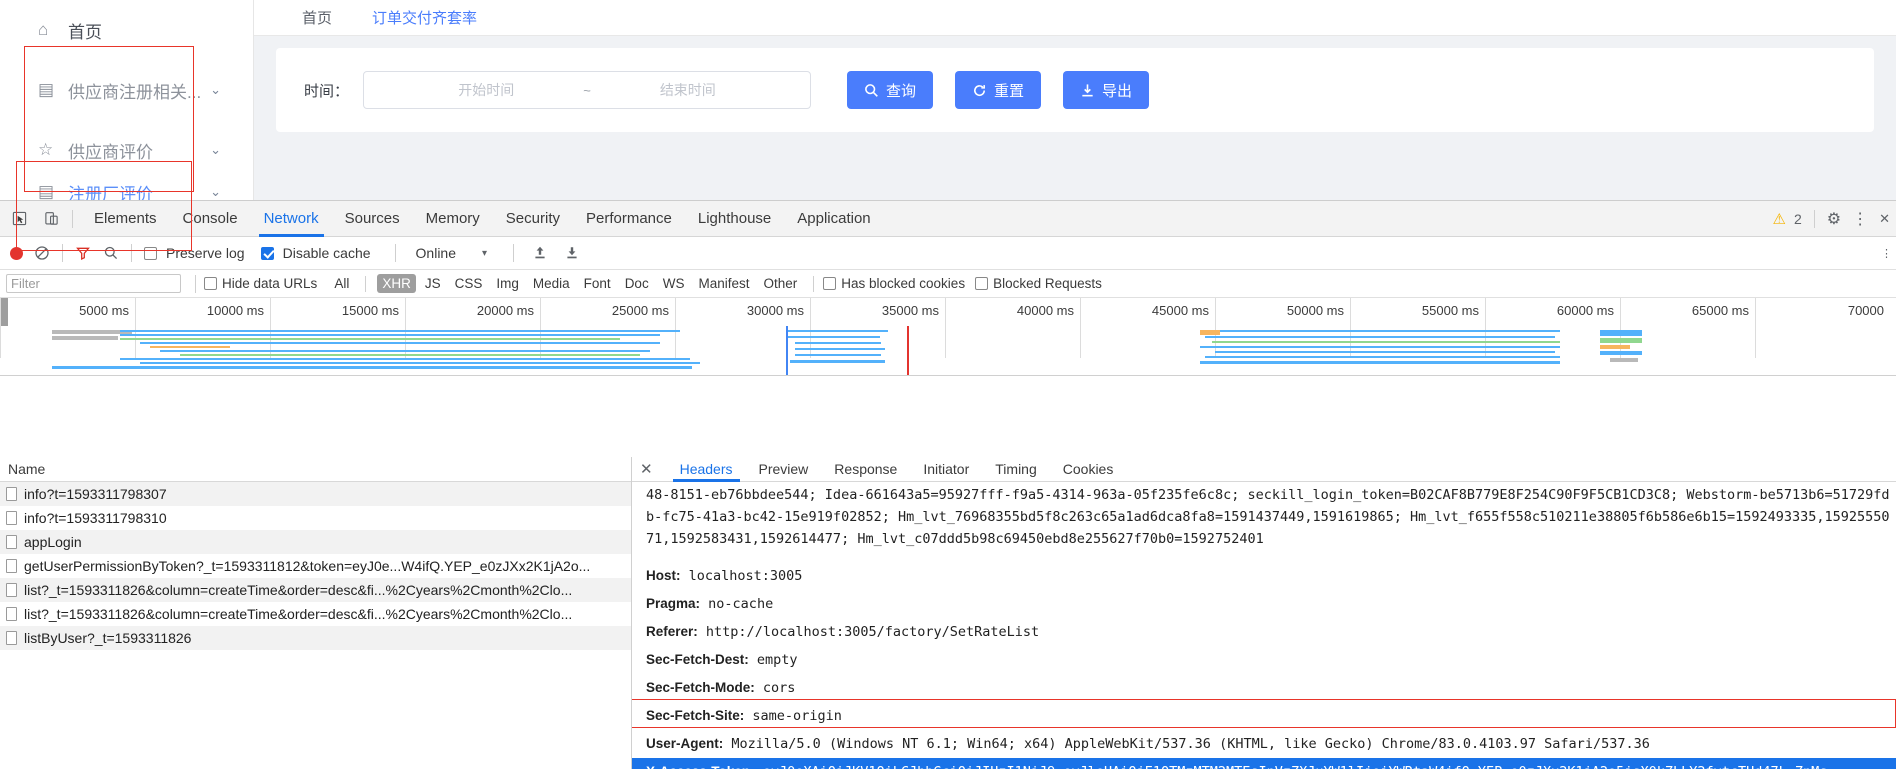 The image size is (1896, 769). What do you see at coordinates (697, 659) in the screenshot?
I see `header-name: Sec-Fetch-Dest:` at bounding box center [697, 659].